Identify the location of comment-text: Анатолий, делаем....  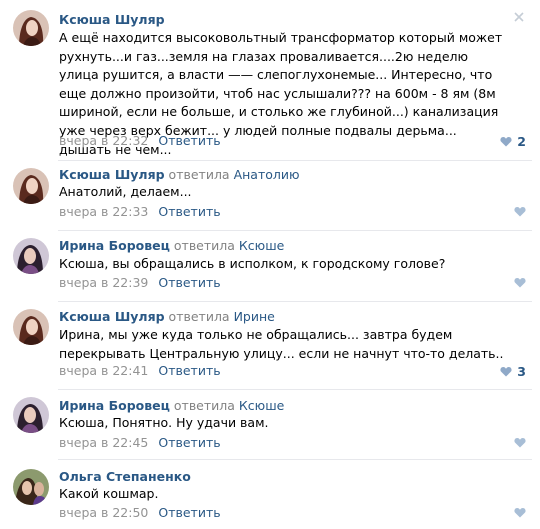
(125, 191).